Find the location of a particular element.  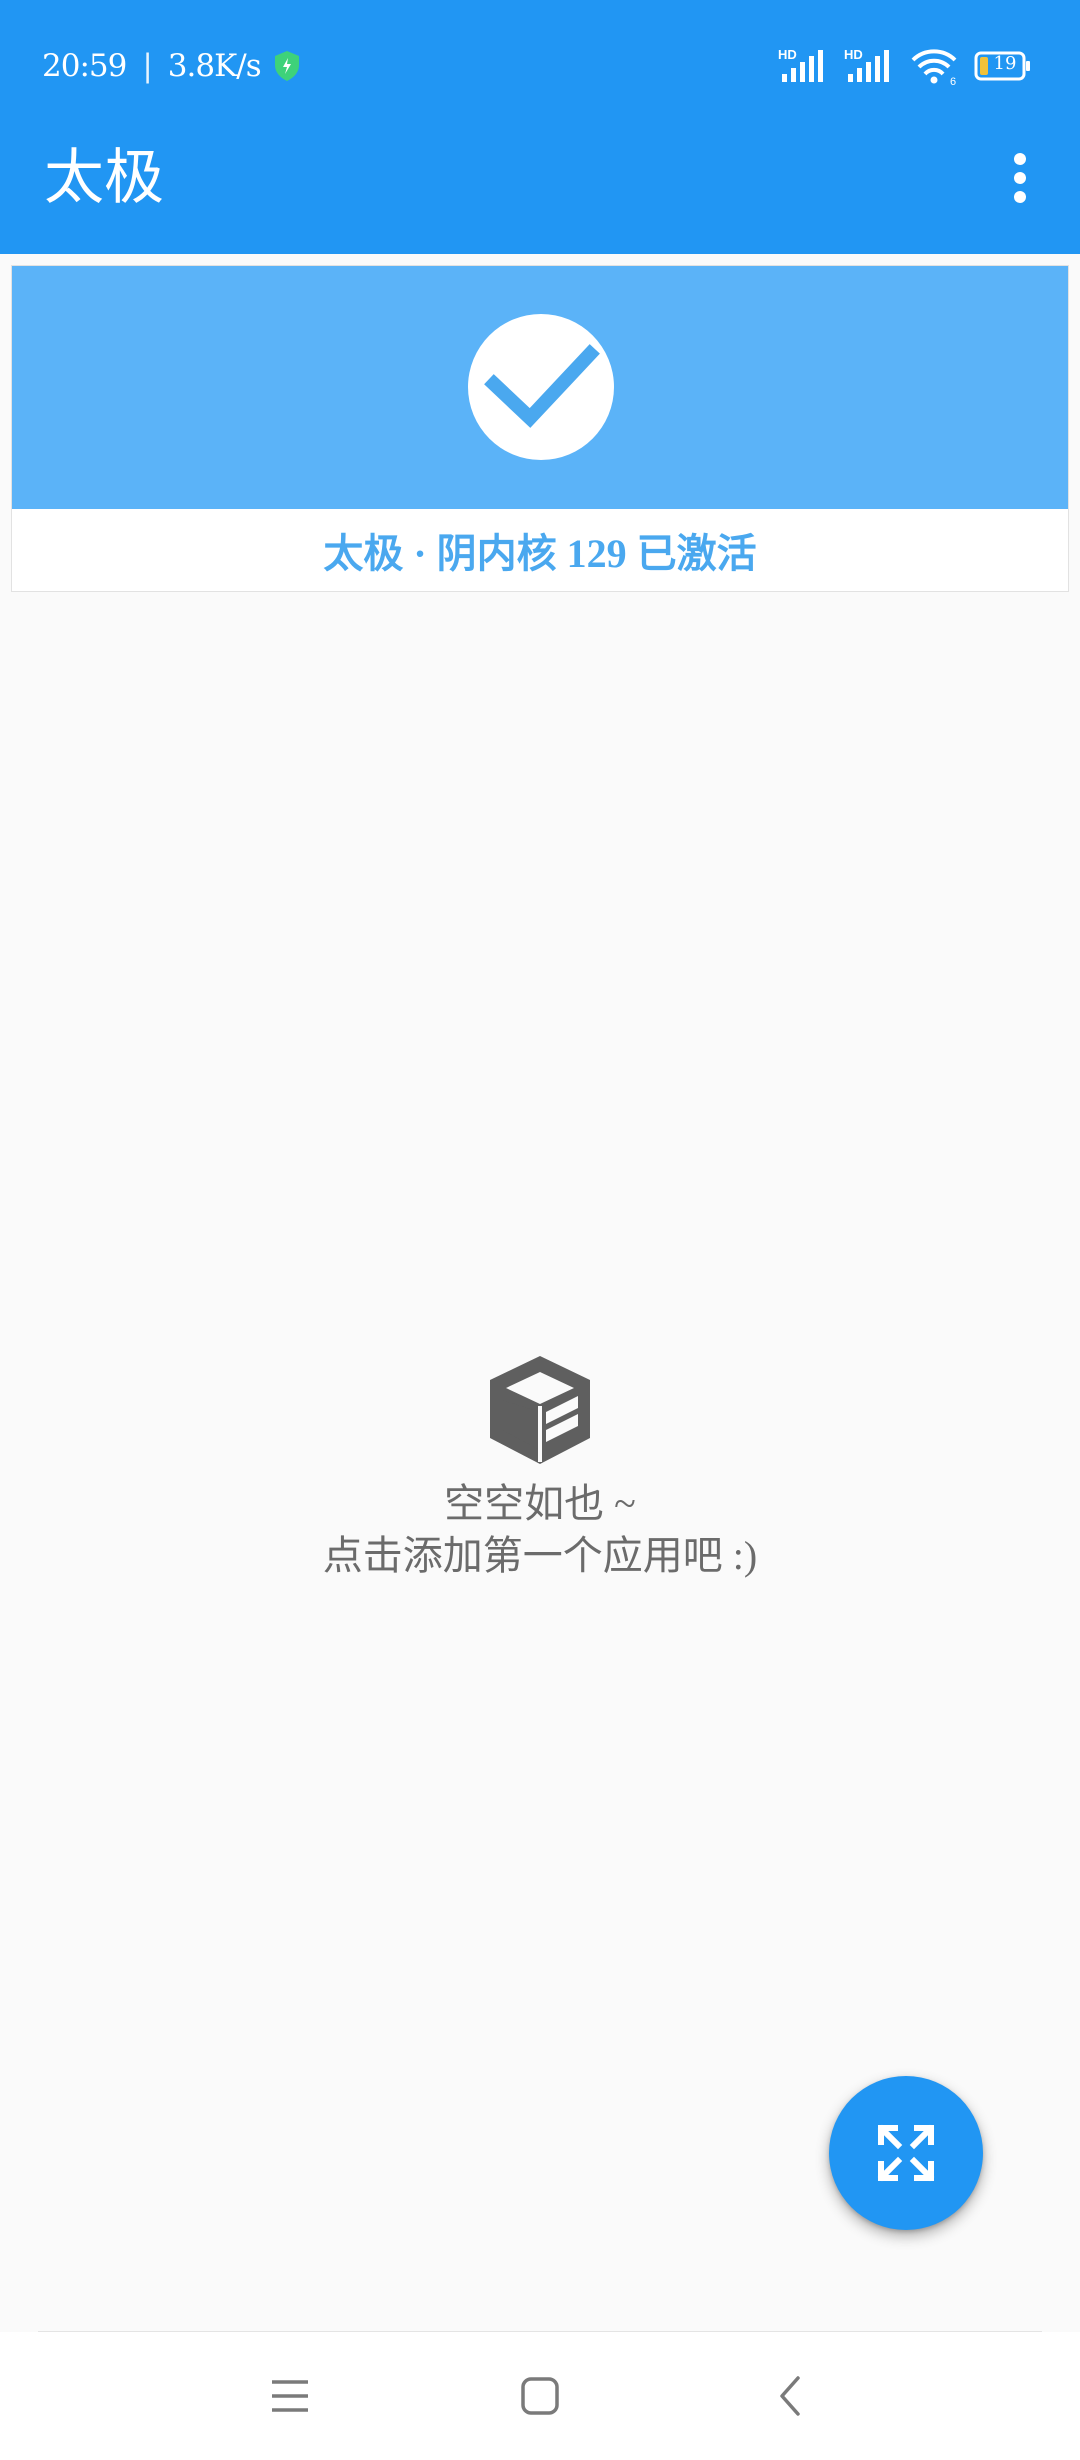

wifi-icon: 6 is located at coordinates (934, 67).